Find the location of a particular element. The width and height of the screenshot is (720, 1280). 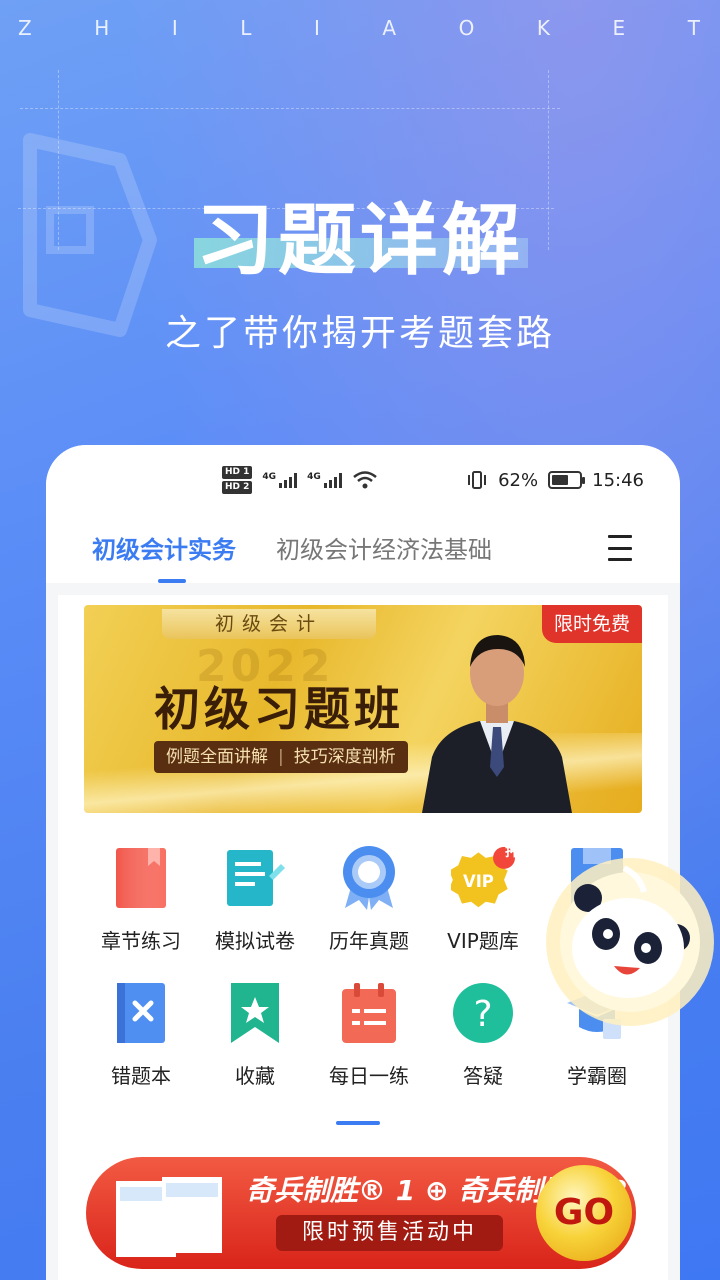

clock: 15:46 is located at coordinates (618, 480).